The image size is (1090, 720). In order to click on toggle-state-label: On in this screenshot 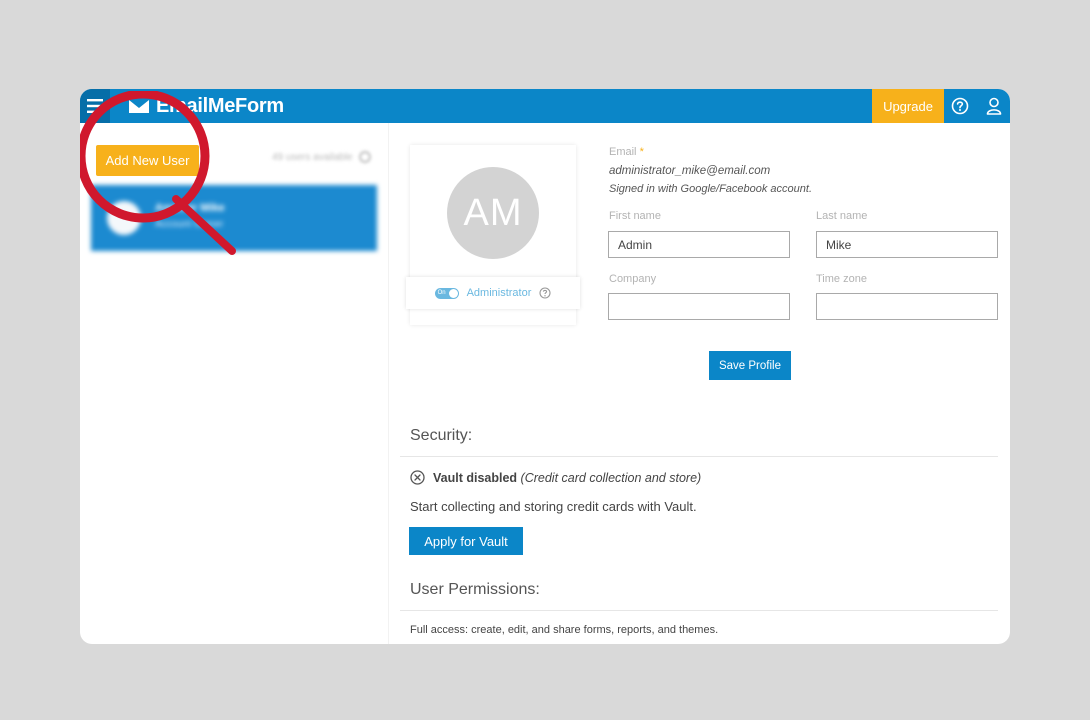, I will do `click(441, 292)`.